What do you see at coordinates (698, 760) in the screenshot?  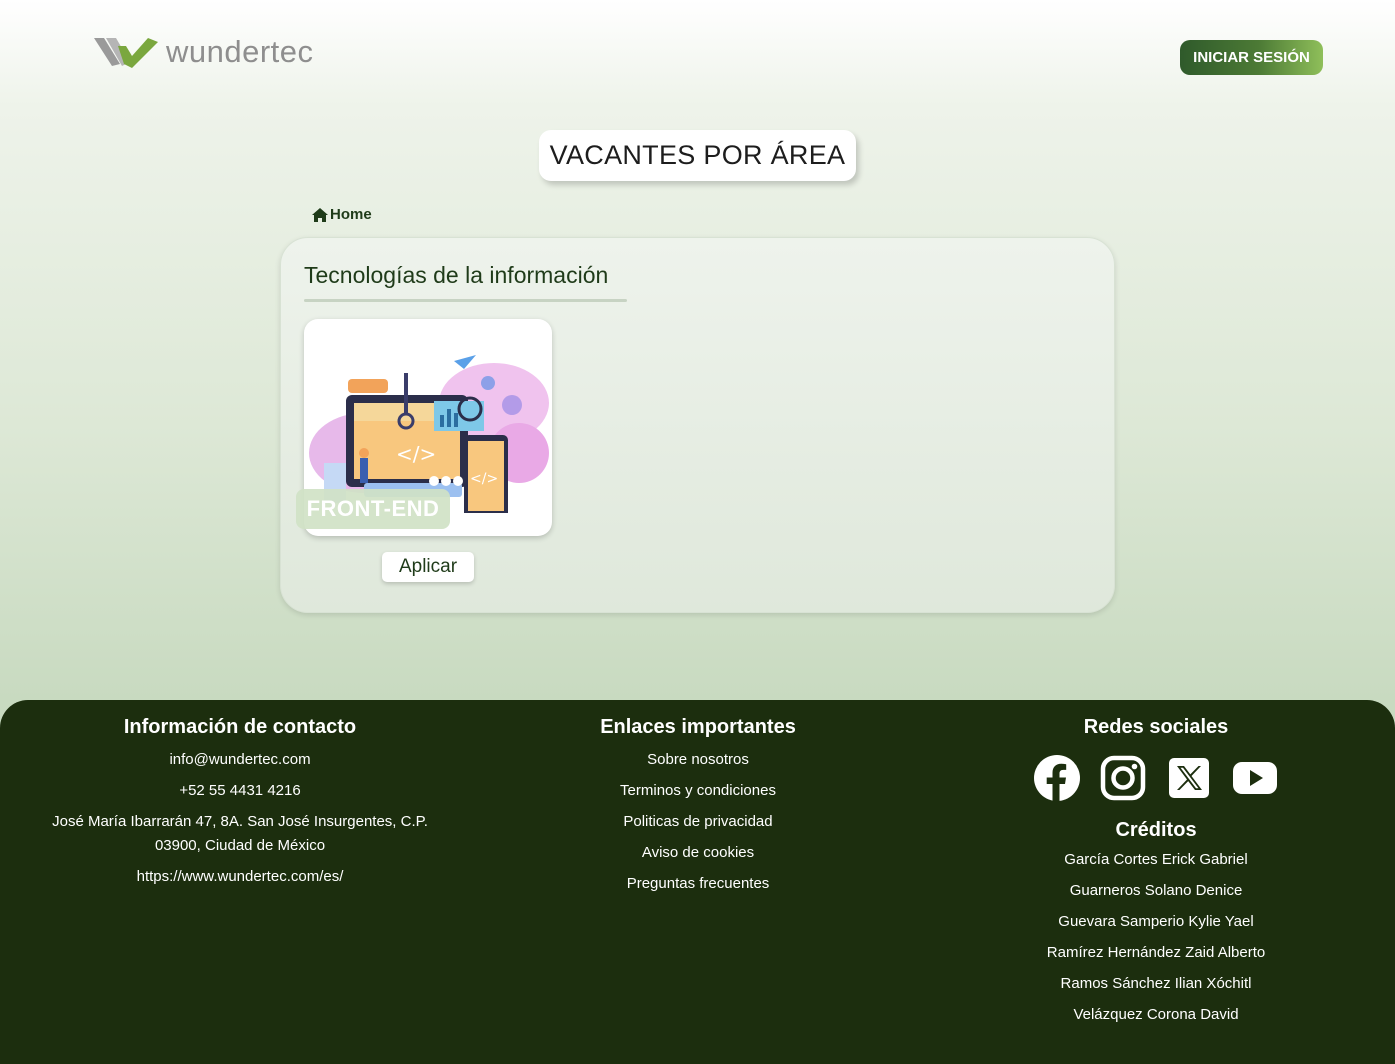 I see `link-about: Sobre nosotros` at bounding box center [698, 760].